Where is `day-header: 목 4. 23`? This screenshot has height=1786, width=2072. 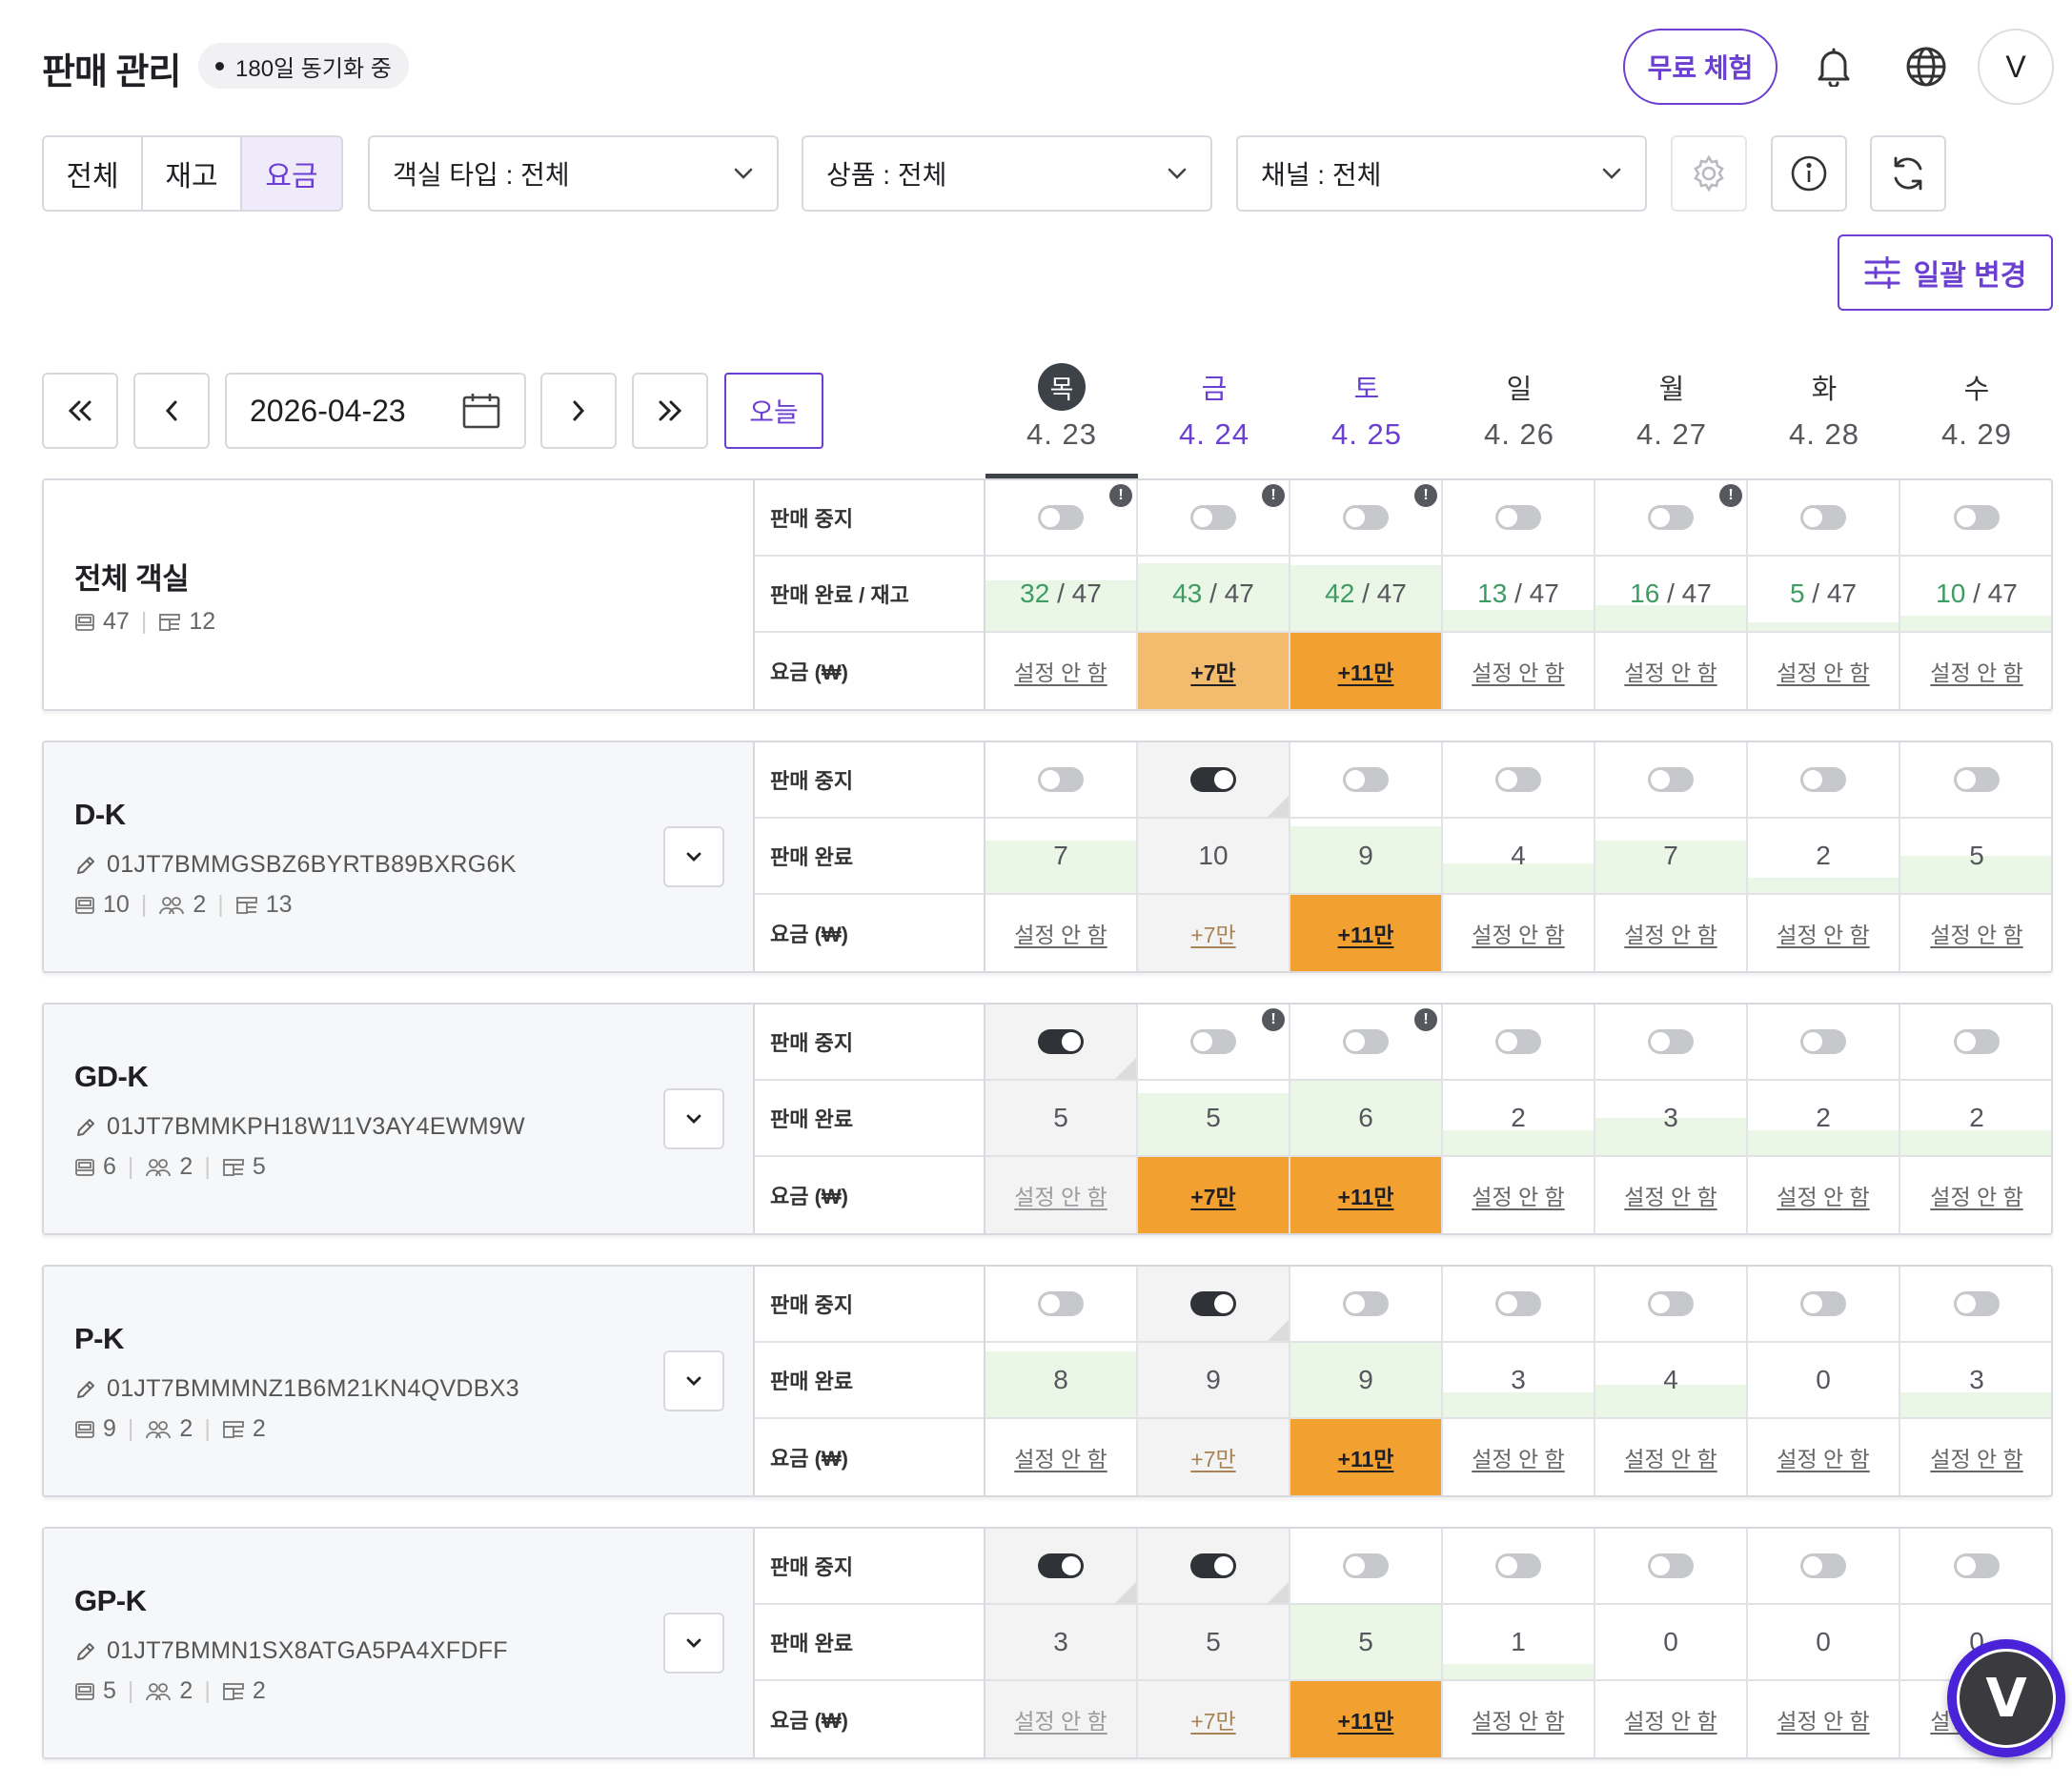 day-header: 목 4. 23 is located at coordinates (1061, 420).